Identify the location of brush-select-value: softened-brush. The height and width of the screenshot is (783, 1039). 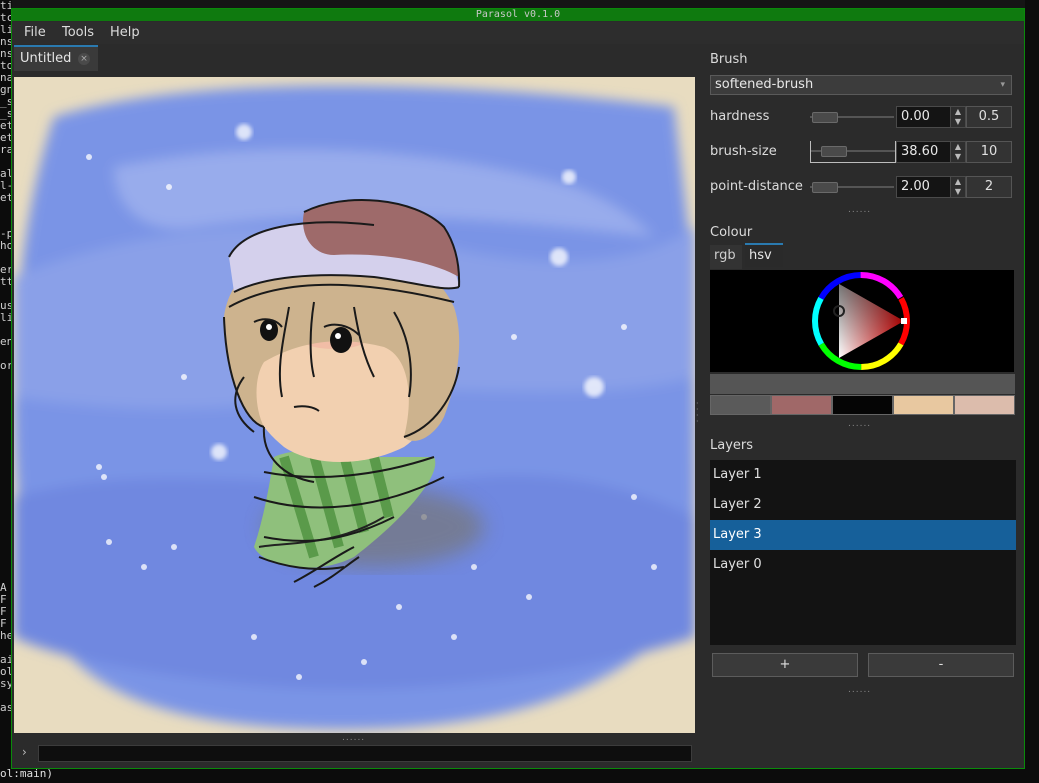
(764, 84).